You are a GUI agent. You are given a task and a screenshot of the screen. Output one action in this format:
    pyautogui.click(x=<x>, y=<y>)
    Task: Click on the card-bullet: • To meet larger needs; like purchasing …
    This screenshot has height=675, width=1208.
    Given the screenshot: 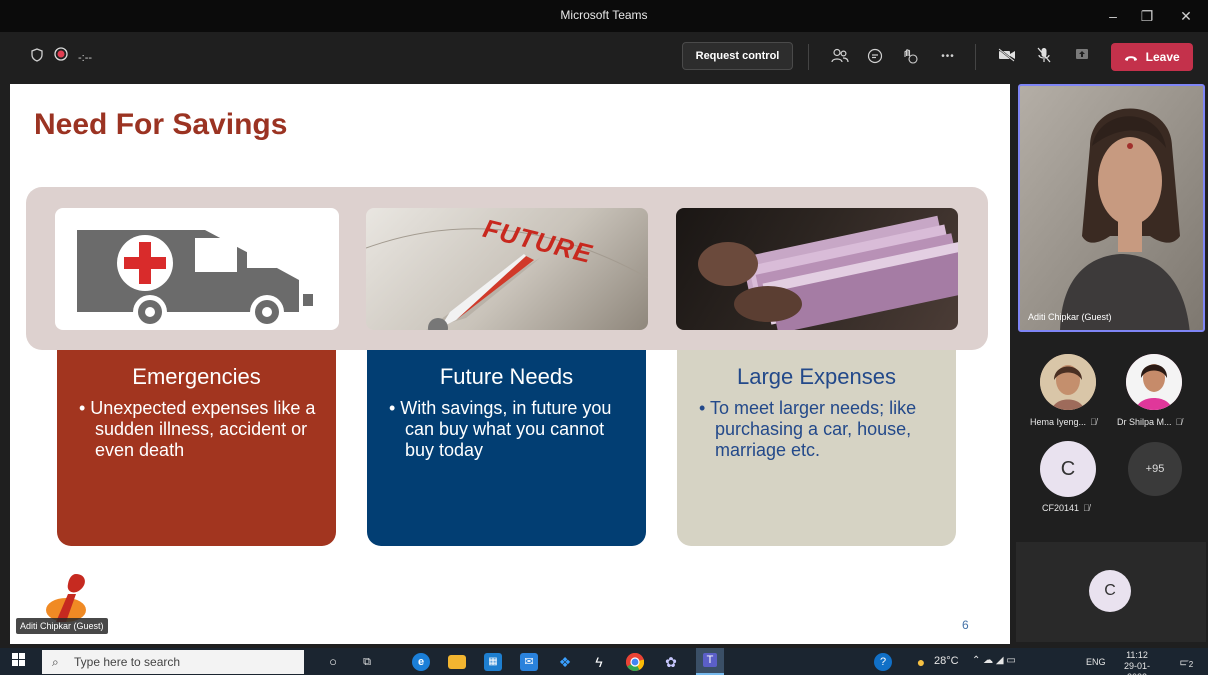 What is the action you would take?
    pyautogui.click(x=808, y=429)
    